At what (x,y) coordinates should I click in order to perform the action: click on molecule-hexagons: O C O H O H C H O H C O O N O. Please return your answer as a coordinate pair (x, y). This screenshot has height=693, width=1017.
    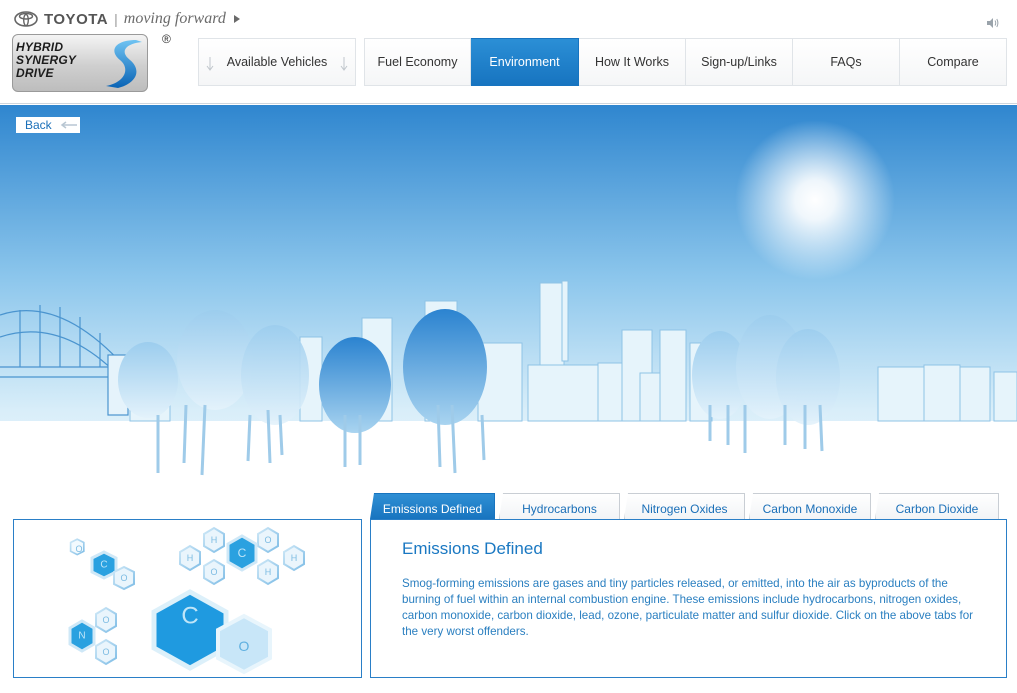
    Looking at the image, I should click on (186, 600).